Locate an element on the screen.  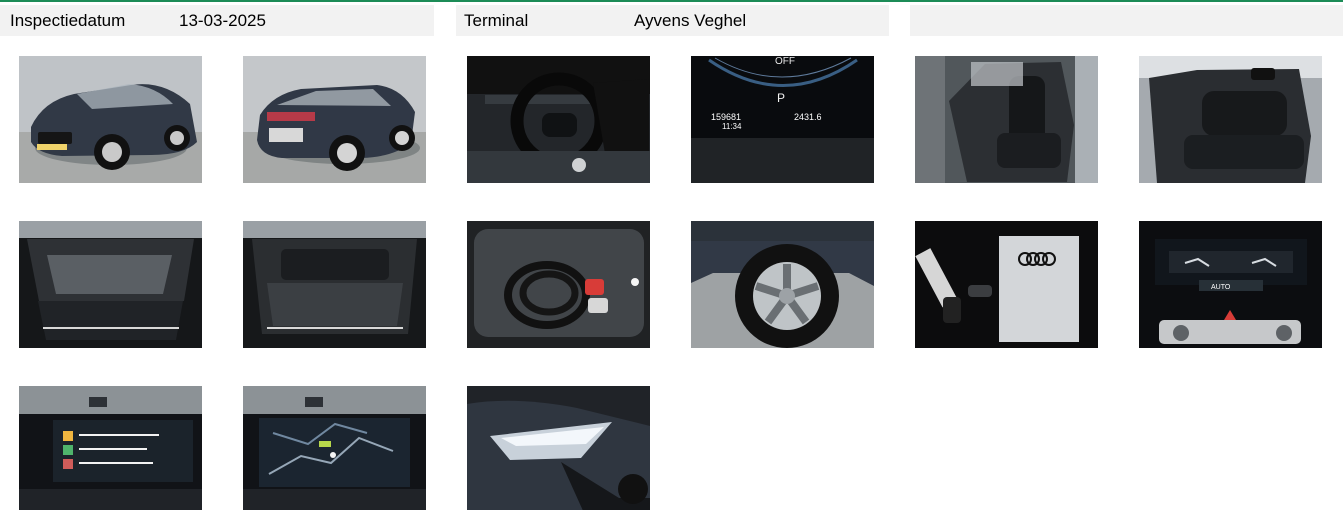
car-rear-photo-icon is located at coordinates (334, 119).